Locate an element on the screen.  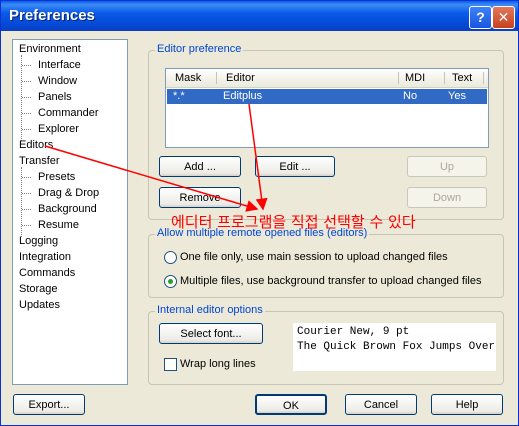
arrow-from-editplus is located at coordinates (258, 157).